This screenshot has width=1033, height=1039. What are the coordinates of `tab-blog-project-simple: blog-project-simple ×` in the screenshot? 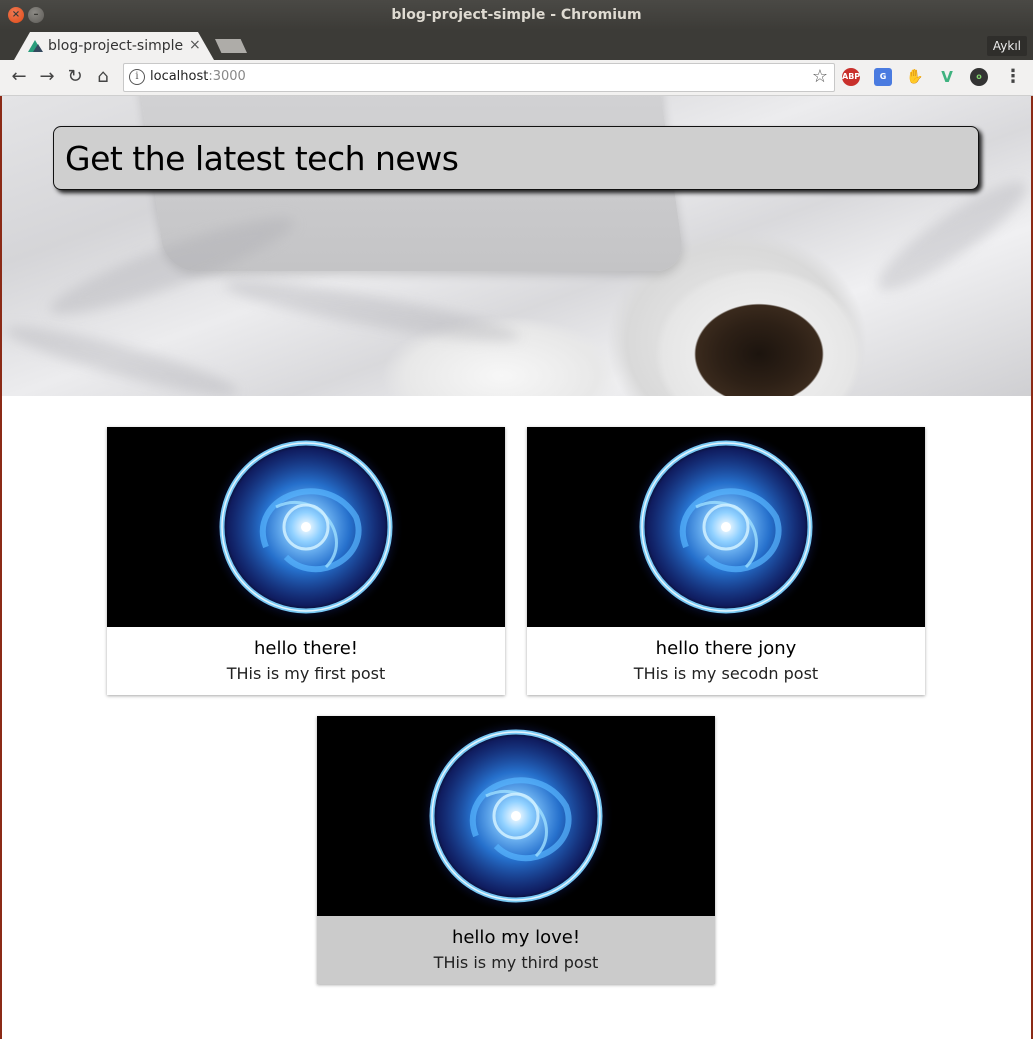 It's located at (114, 46).